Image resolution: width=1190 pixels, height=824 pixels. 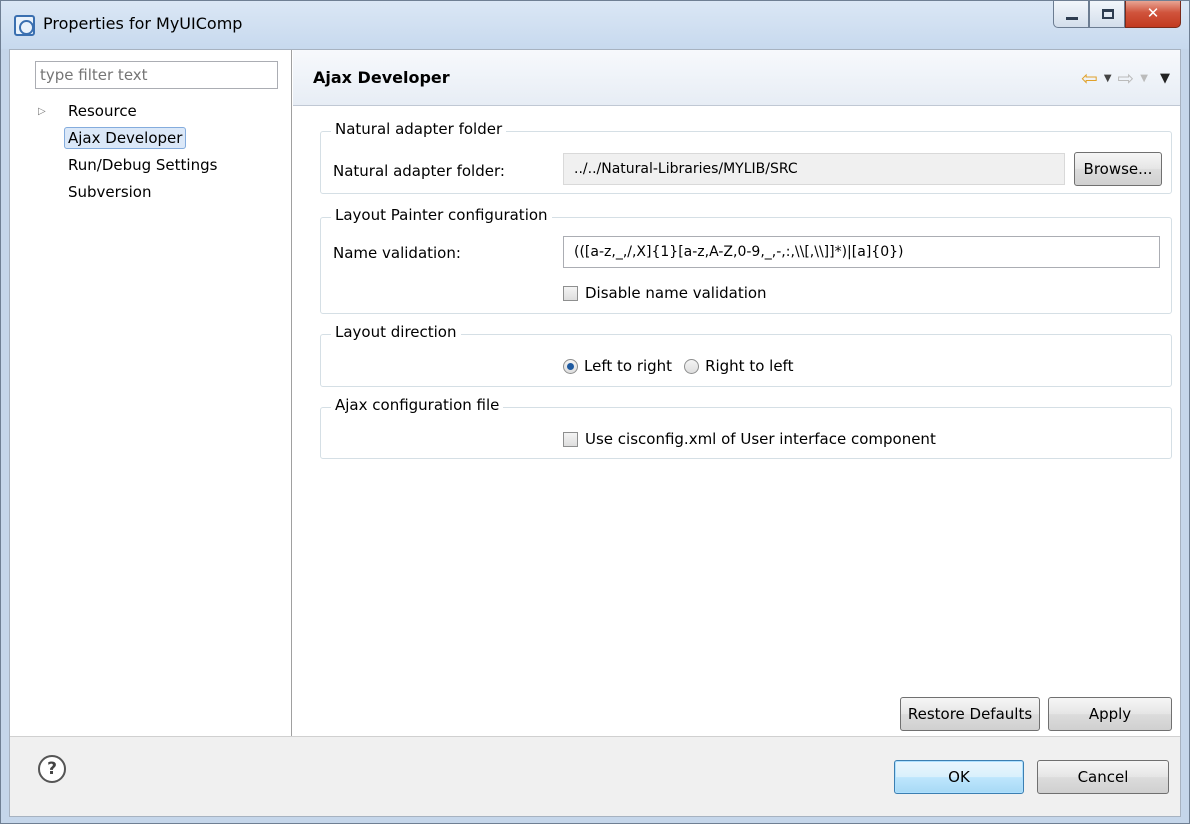 I want to click on minimize-button, so click(x=1071, y=14).